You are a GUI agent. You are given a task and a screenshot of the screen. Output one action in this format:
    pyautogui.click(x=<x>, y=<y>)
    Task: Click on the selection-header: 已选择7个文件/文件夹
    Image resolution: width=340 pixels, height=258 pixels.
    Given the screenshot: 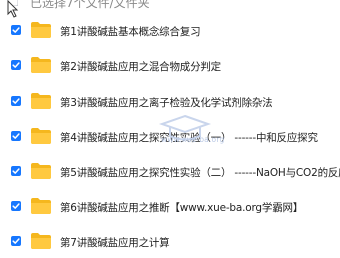 What is the action you would take?
    pyautogui.click(x=170, y=6)
    